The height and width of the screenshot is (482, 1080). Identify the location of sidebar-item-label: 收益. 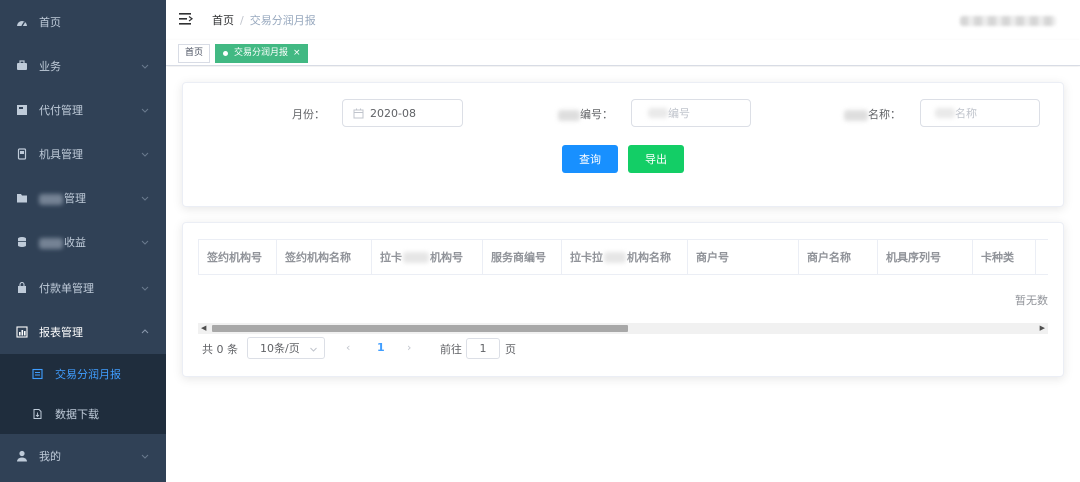
(75, 242).